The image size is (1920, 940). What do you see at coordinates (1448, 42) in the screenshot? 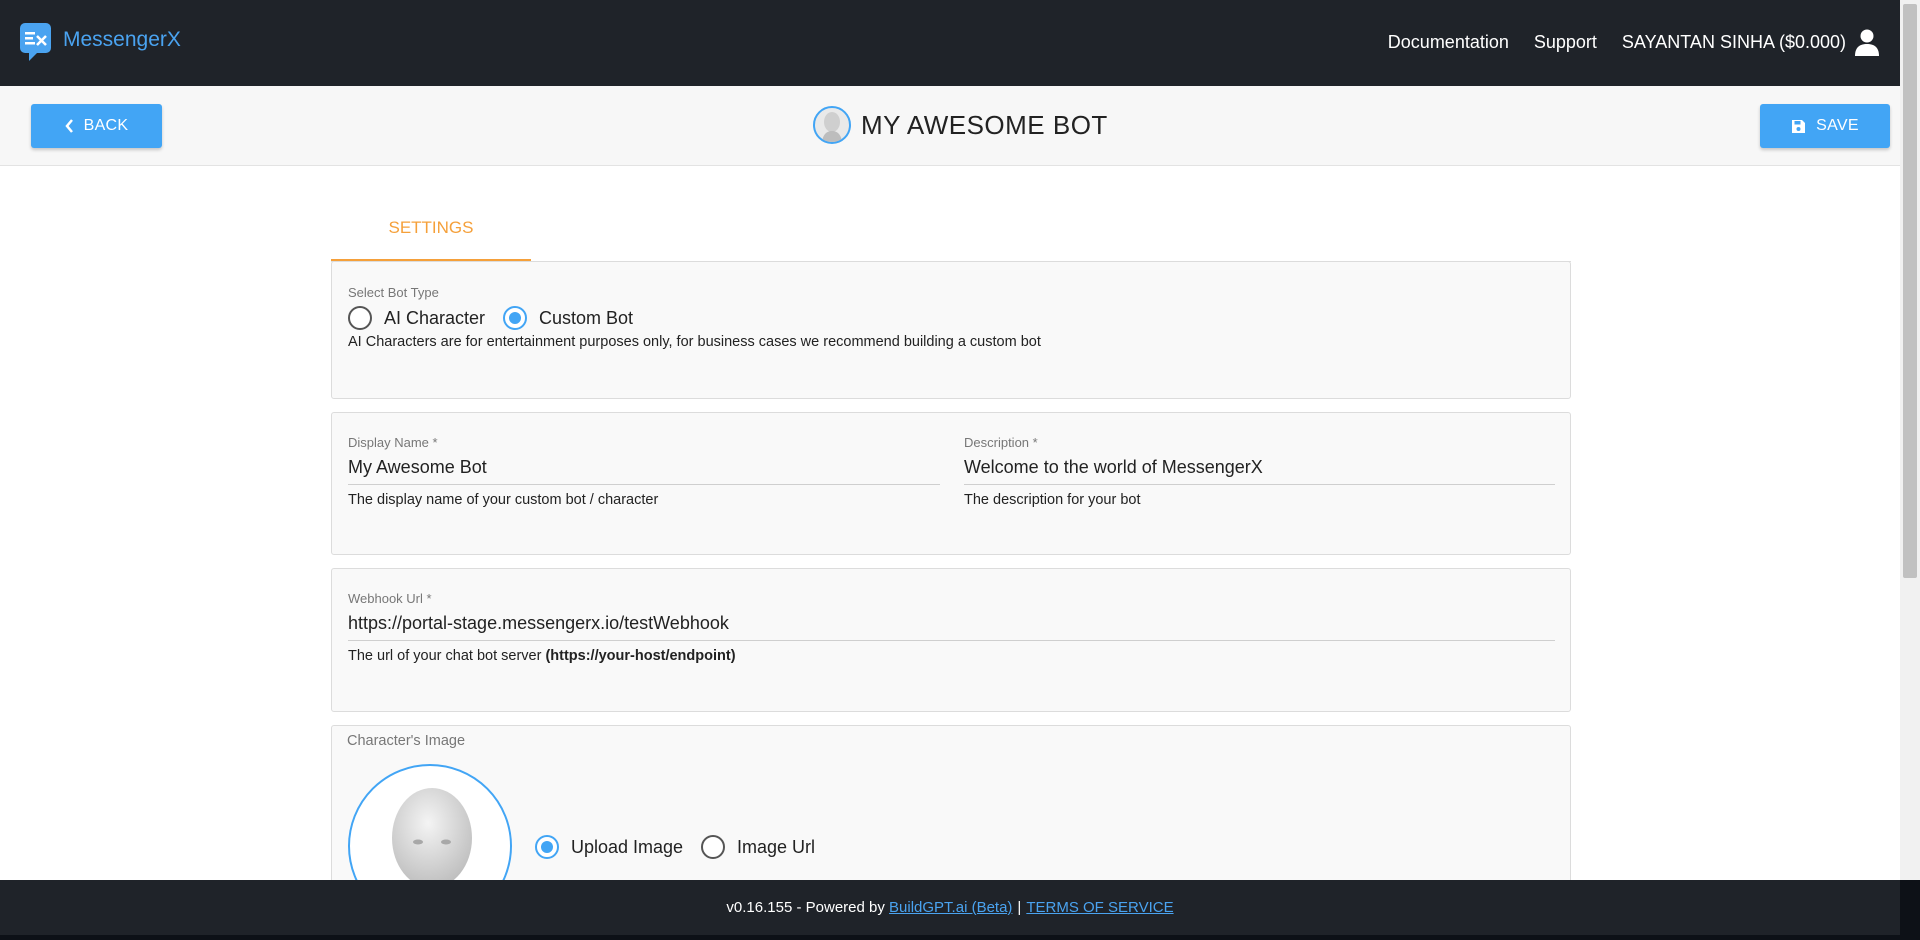
I see `nav-documentation: Documentation` at bounding box center [1448, 42].